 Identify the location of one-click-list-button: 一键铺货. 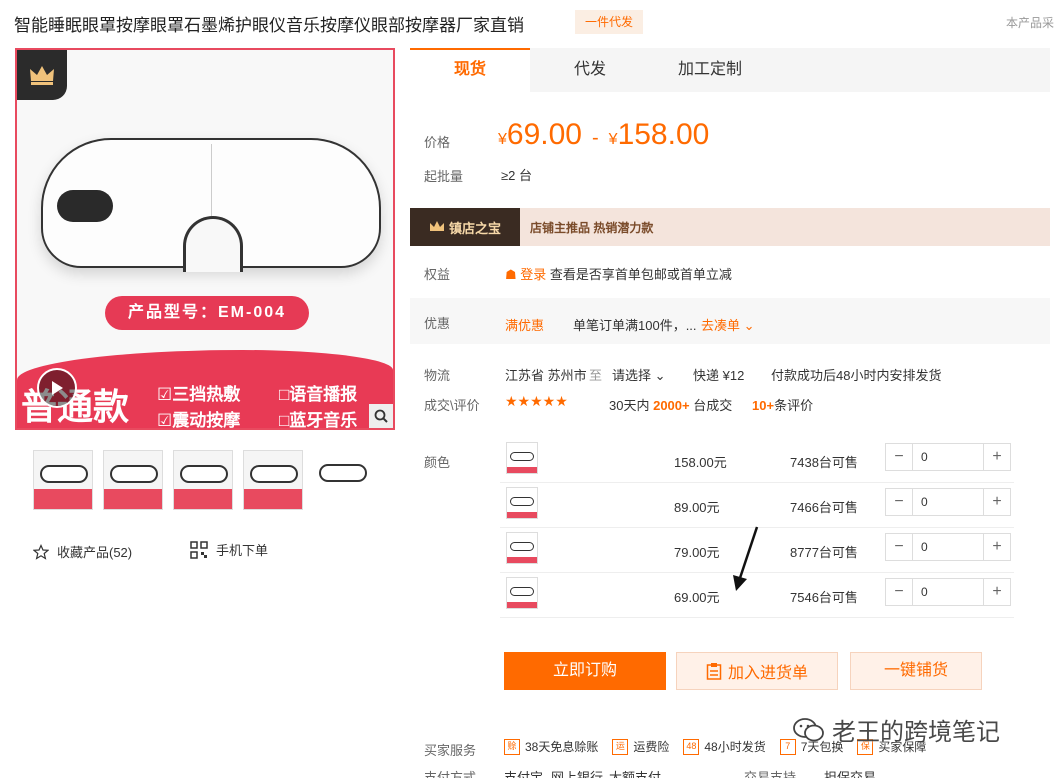
(916, 671).